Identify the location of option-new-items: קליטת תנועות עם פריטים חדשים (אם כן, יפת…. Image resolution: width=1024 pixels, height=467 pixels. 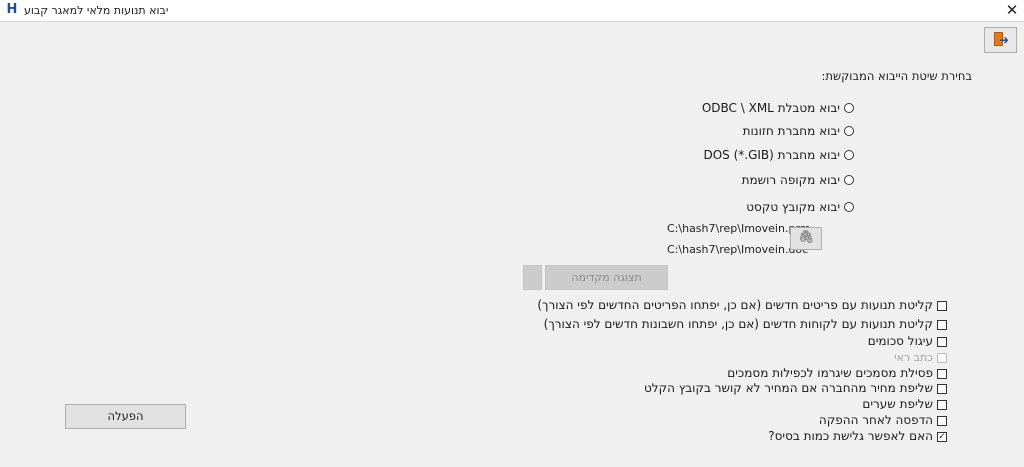
(742, 305).